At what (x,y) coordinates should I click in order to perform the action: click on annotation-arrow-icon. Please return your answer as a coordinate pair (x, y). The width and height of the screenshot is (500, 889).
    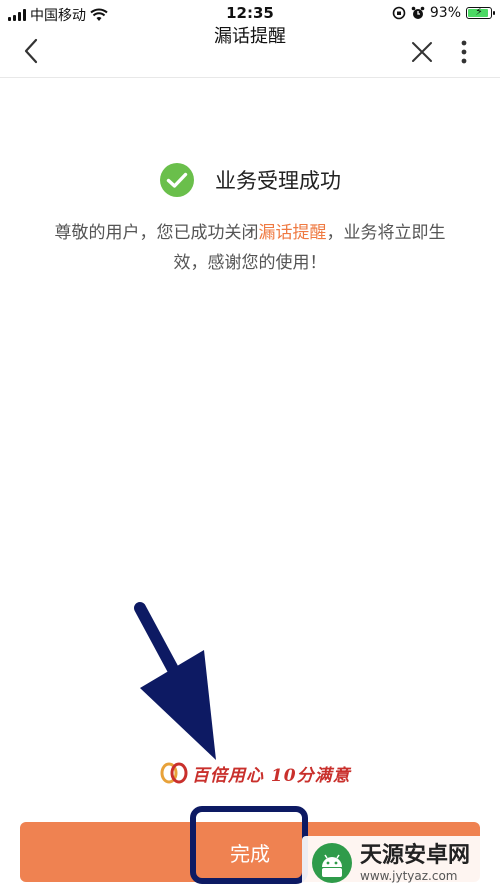
    Looking at the image, I should click on (175, 681).